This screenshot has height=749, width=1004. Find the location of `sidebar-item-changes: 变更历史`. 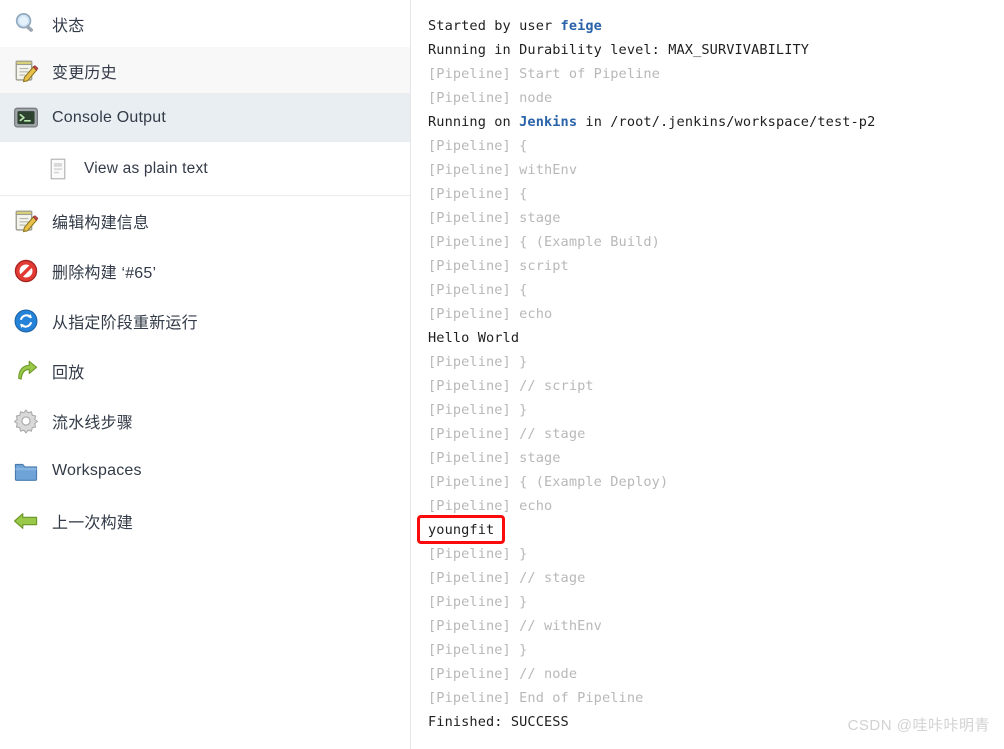

sidebar-item-changes: 变更历史 is located at coordinates (205, 70).